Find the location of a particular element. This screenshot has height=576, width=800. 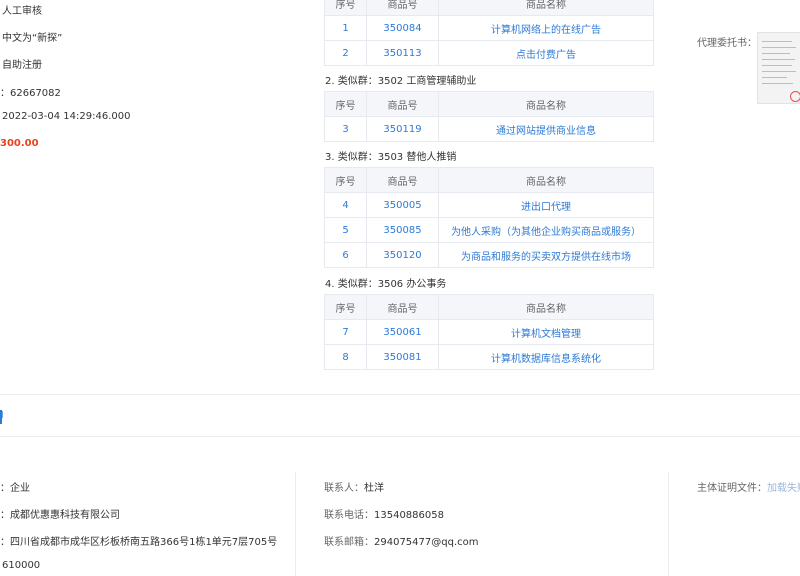

row-code: 350005 is located at coordinates (402, 205).